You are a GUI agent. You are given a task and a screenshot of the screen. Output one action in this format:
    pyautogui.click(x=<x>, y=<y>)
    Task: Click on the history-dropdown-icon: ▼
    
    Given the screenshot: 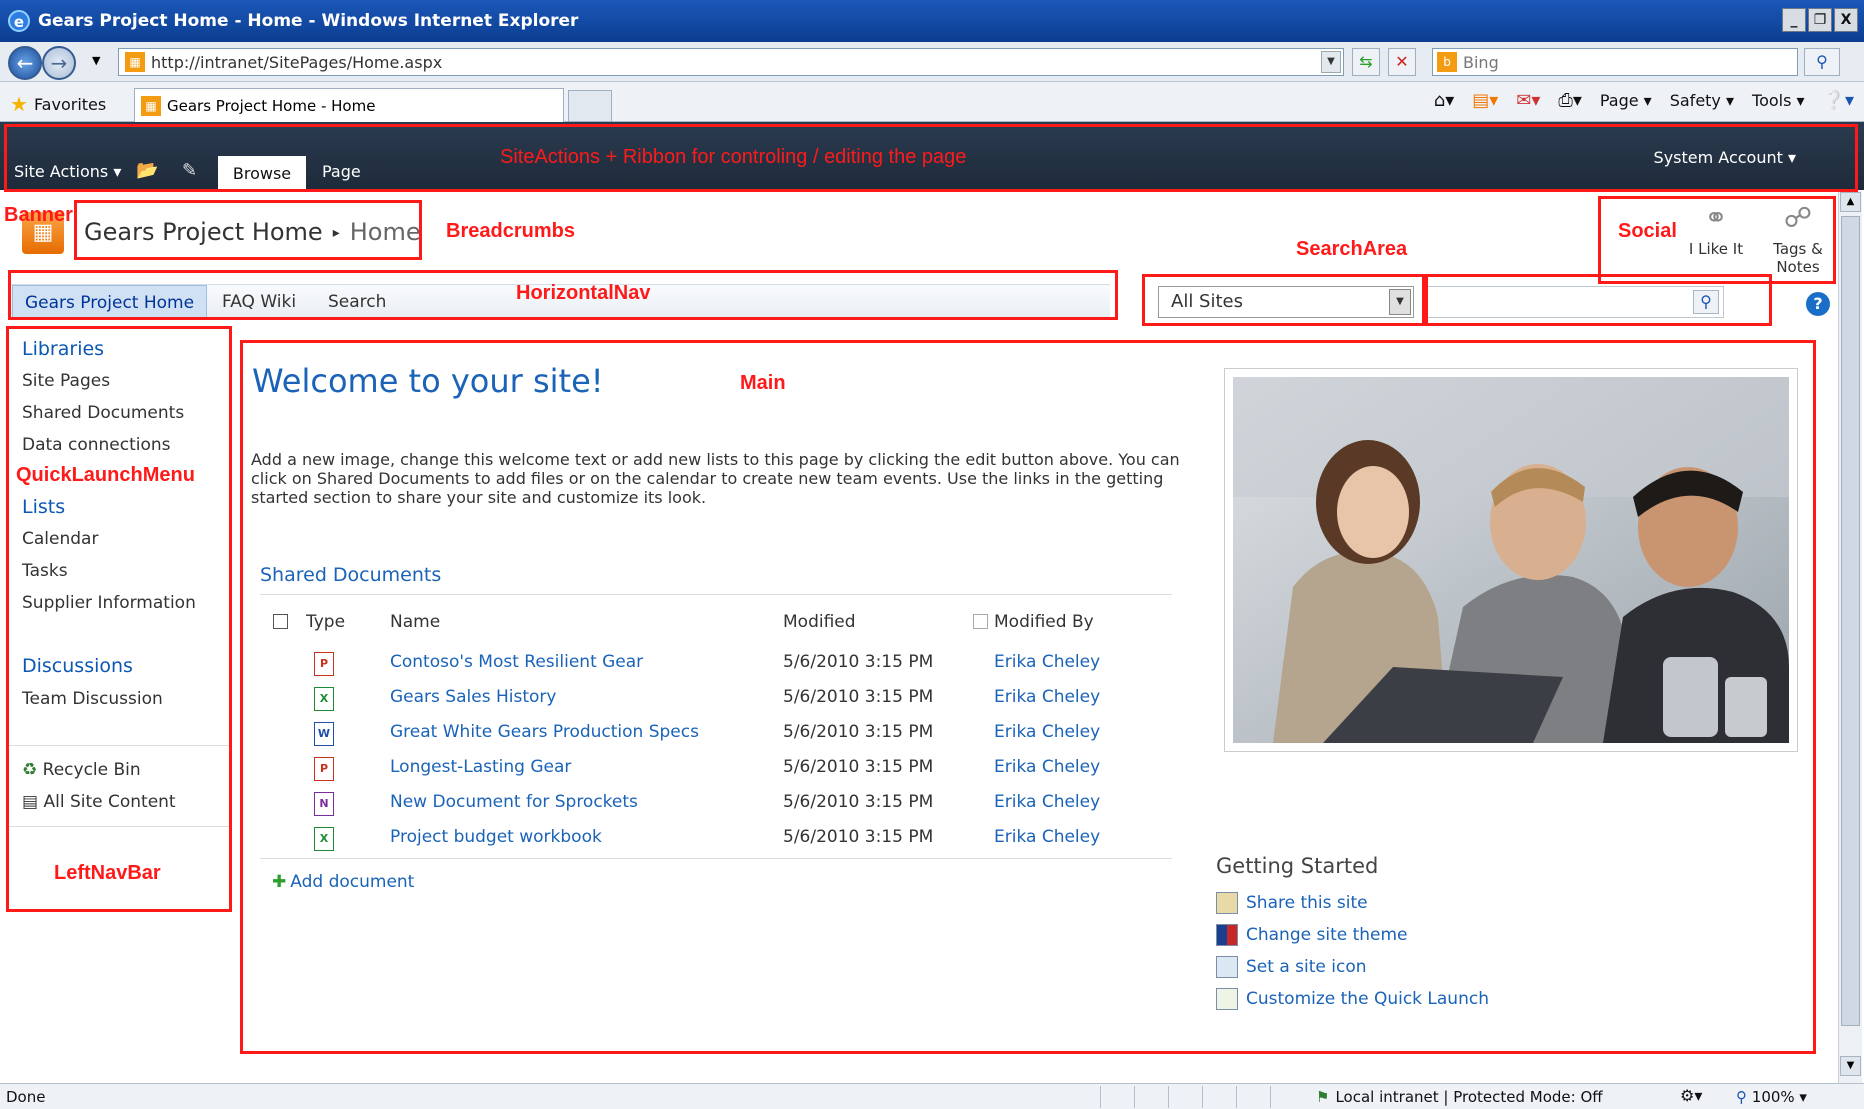 What is the action you would take?
    pyautogui.click(x=96, y=60)
    